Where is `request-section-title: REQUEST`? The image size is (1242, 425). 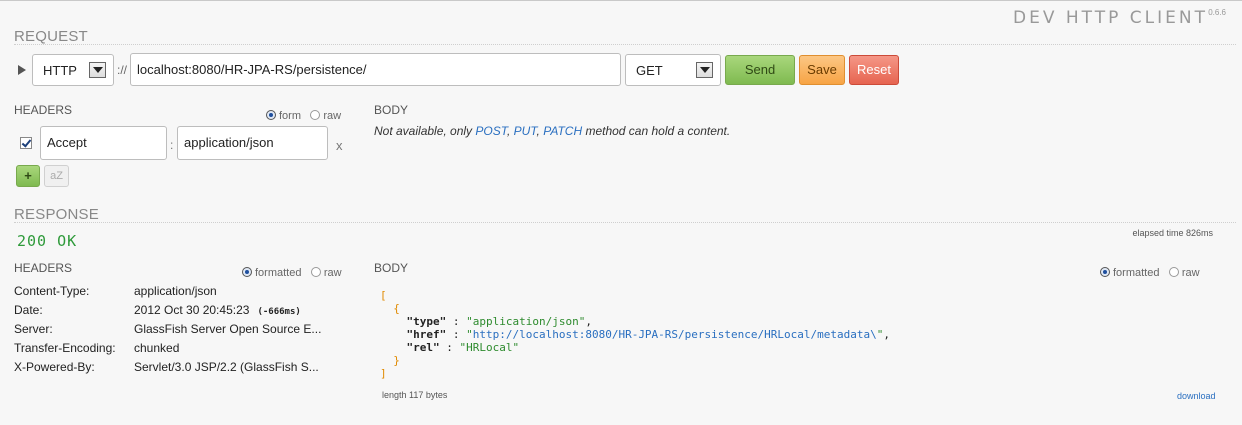
request-section-title: REQUEST is located at coordinates (51, 36).